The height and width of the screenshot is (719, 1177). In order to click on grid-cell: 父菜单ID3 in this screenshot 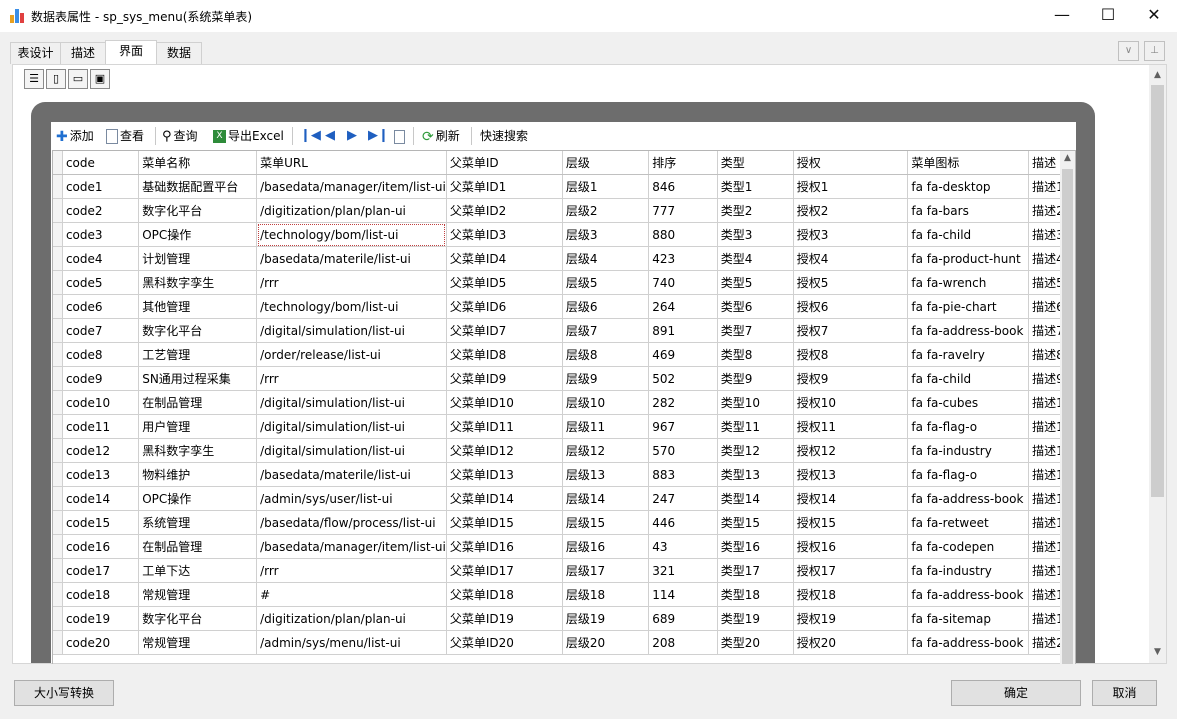, I will do `click(504, 234)`.